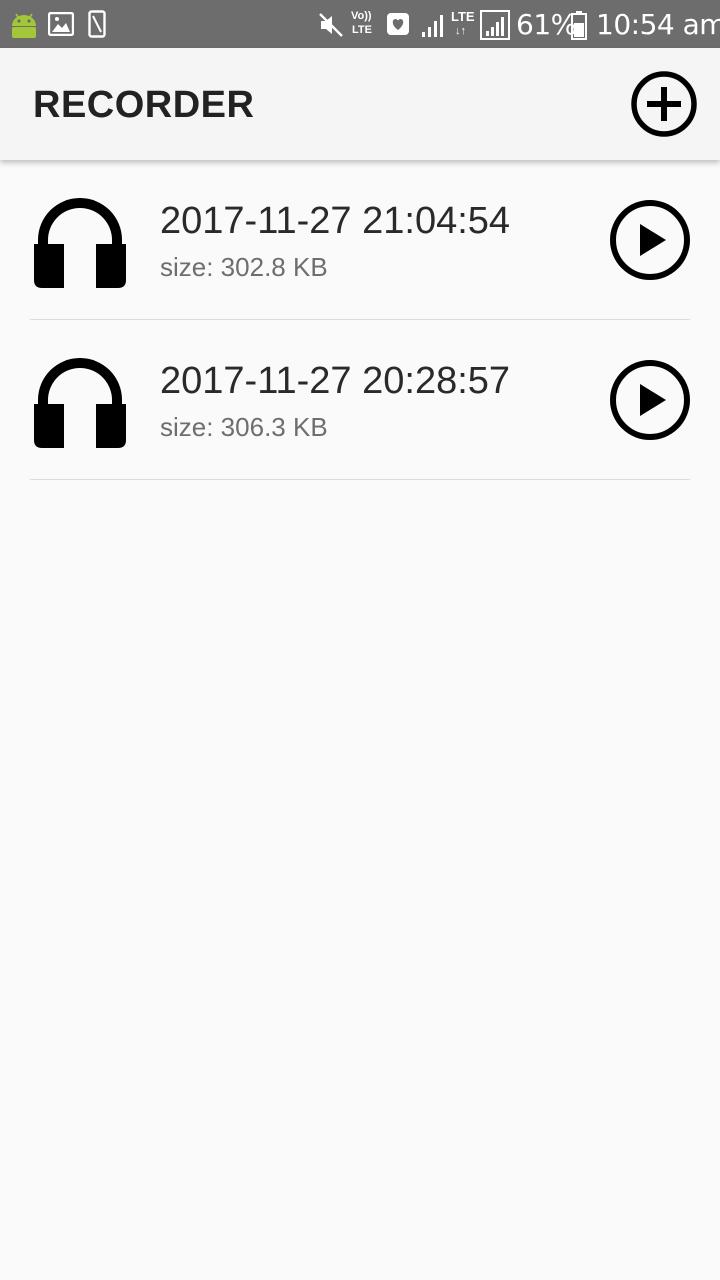 This screenshot has width=720, height=1280. What do you see at coordinates (97, 24) in the screenshot?
I see `phone-frame-icon` at bounding box center [97, 24].